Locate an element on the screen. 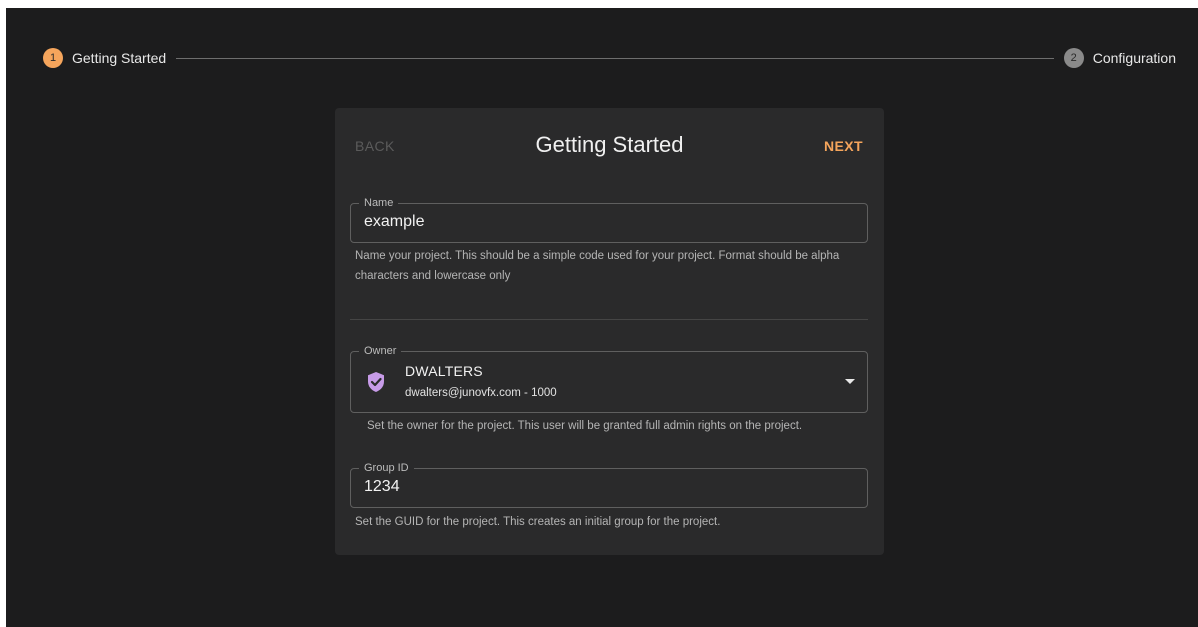 The width and height of the screenshot is (1198, 627). card-title: Getting Started is located at coordinates (609, 144).